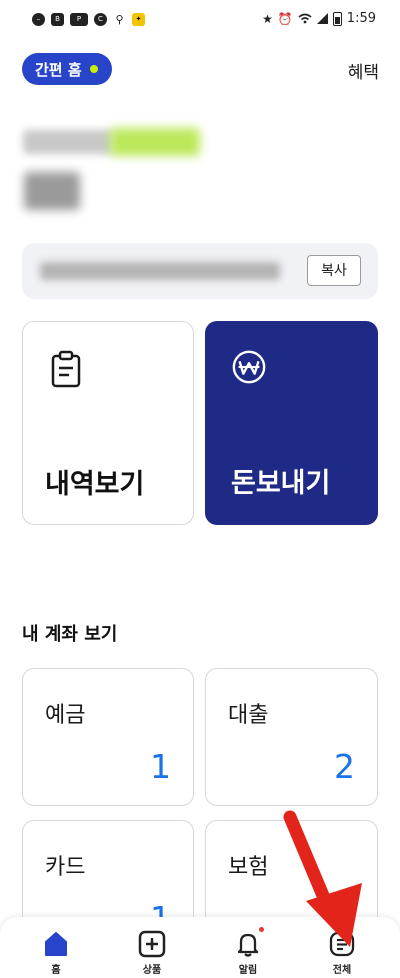  What do you see at coordinates (334, 270) in the screenshot?
I see `copy-button: 복사` at bounding box center [334, 270].